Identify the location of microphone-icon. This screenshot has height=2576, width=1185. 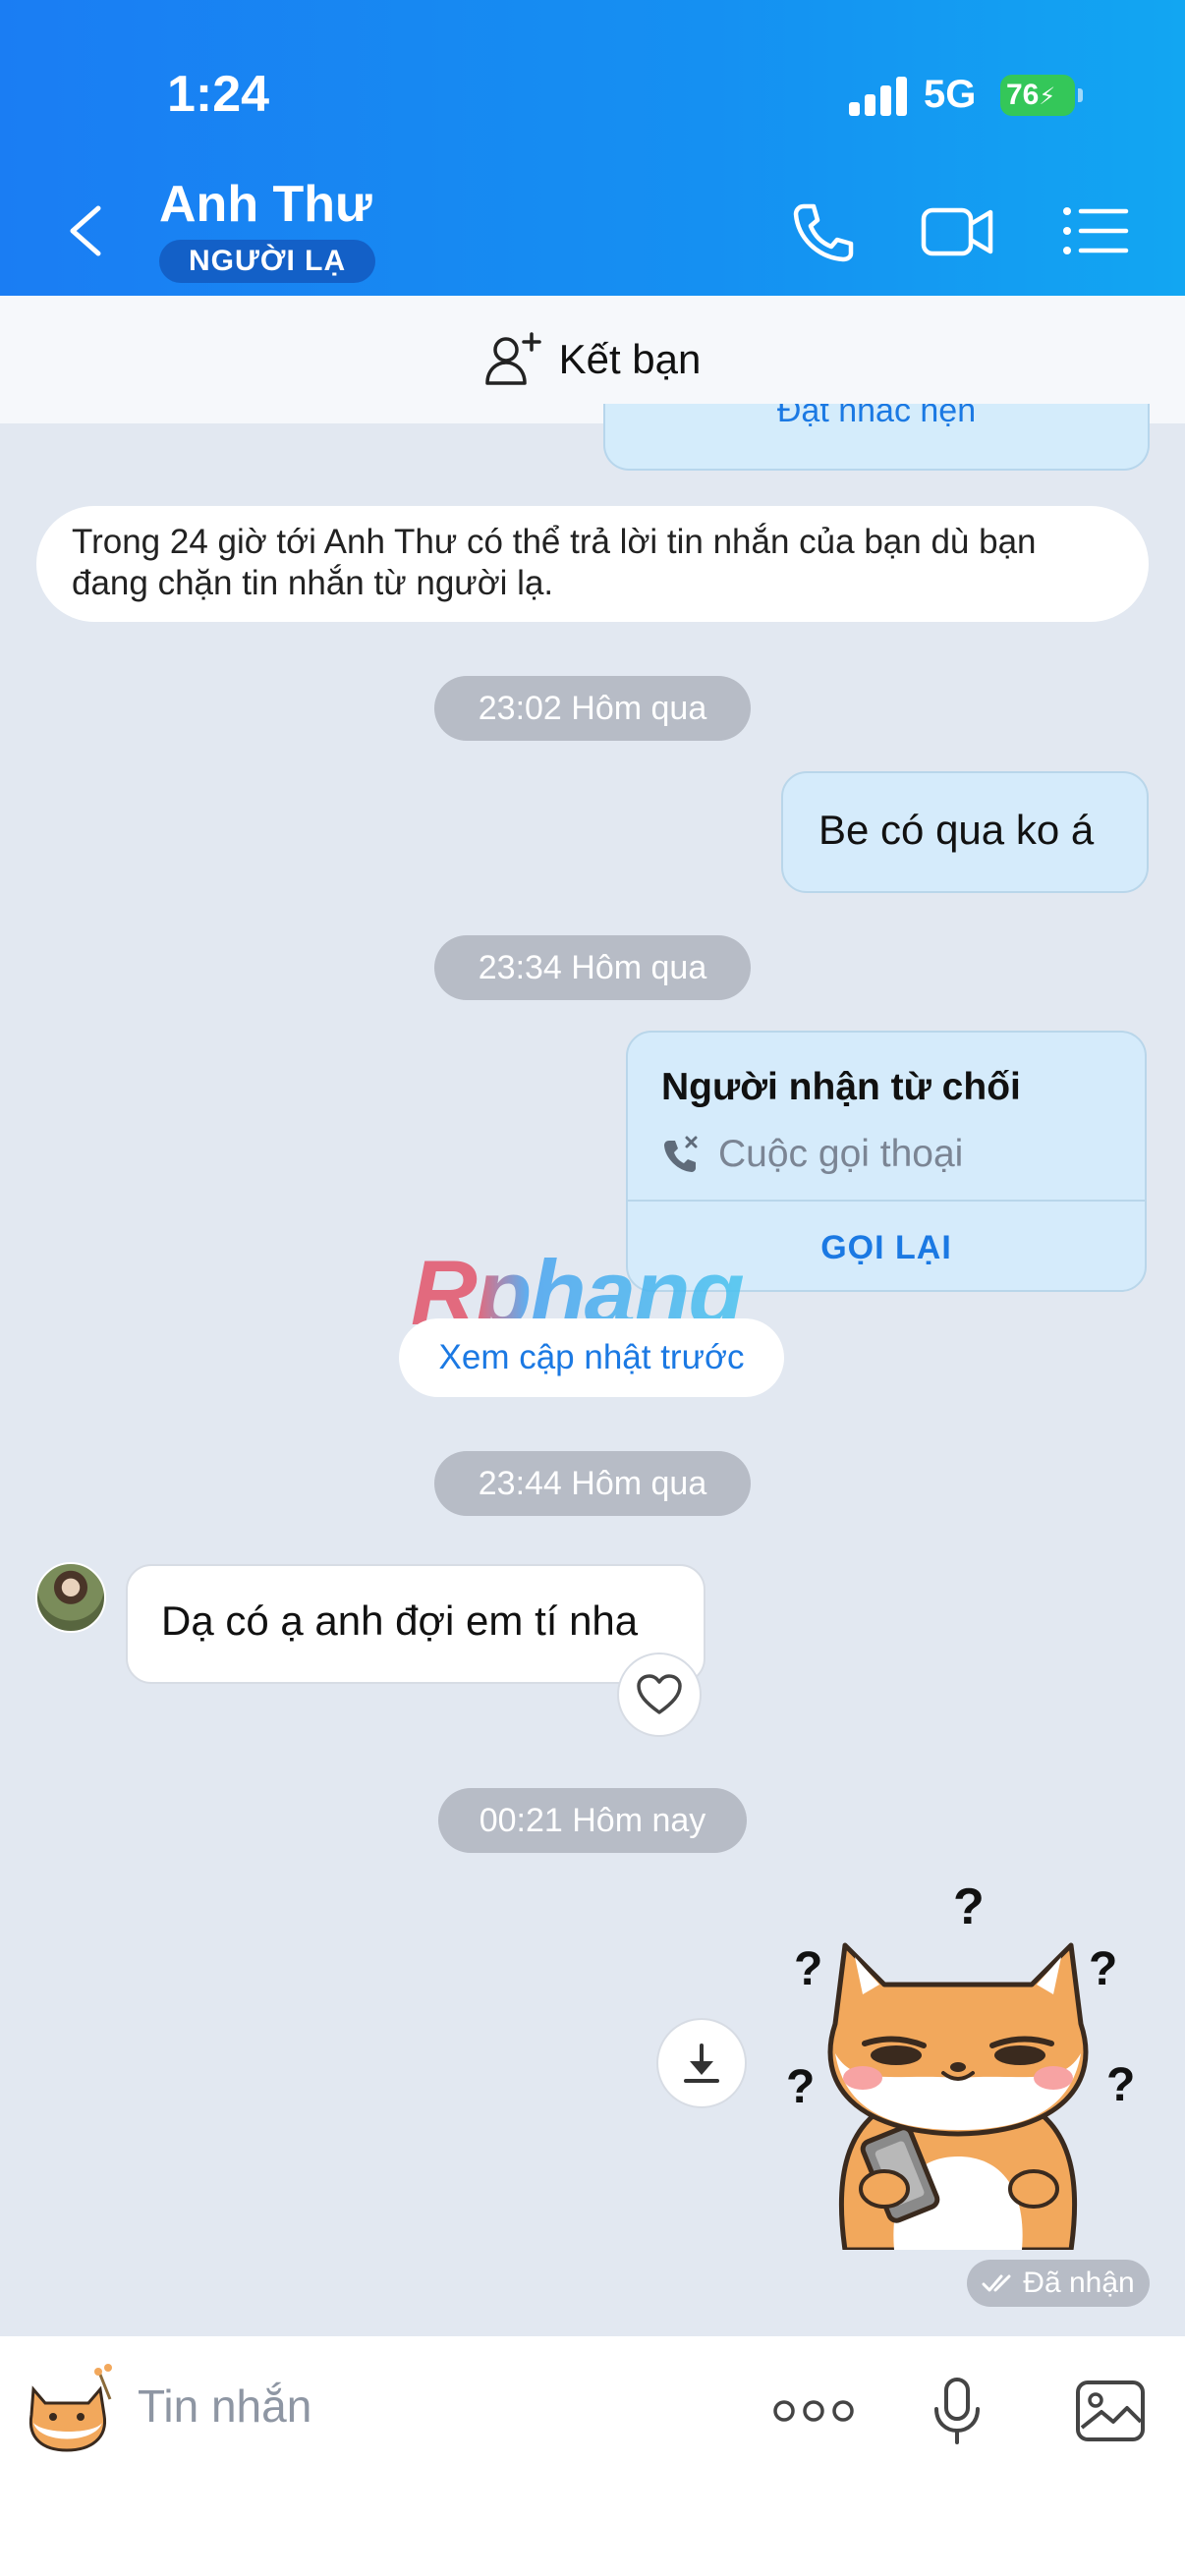
(957, 2411).